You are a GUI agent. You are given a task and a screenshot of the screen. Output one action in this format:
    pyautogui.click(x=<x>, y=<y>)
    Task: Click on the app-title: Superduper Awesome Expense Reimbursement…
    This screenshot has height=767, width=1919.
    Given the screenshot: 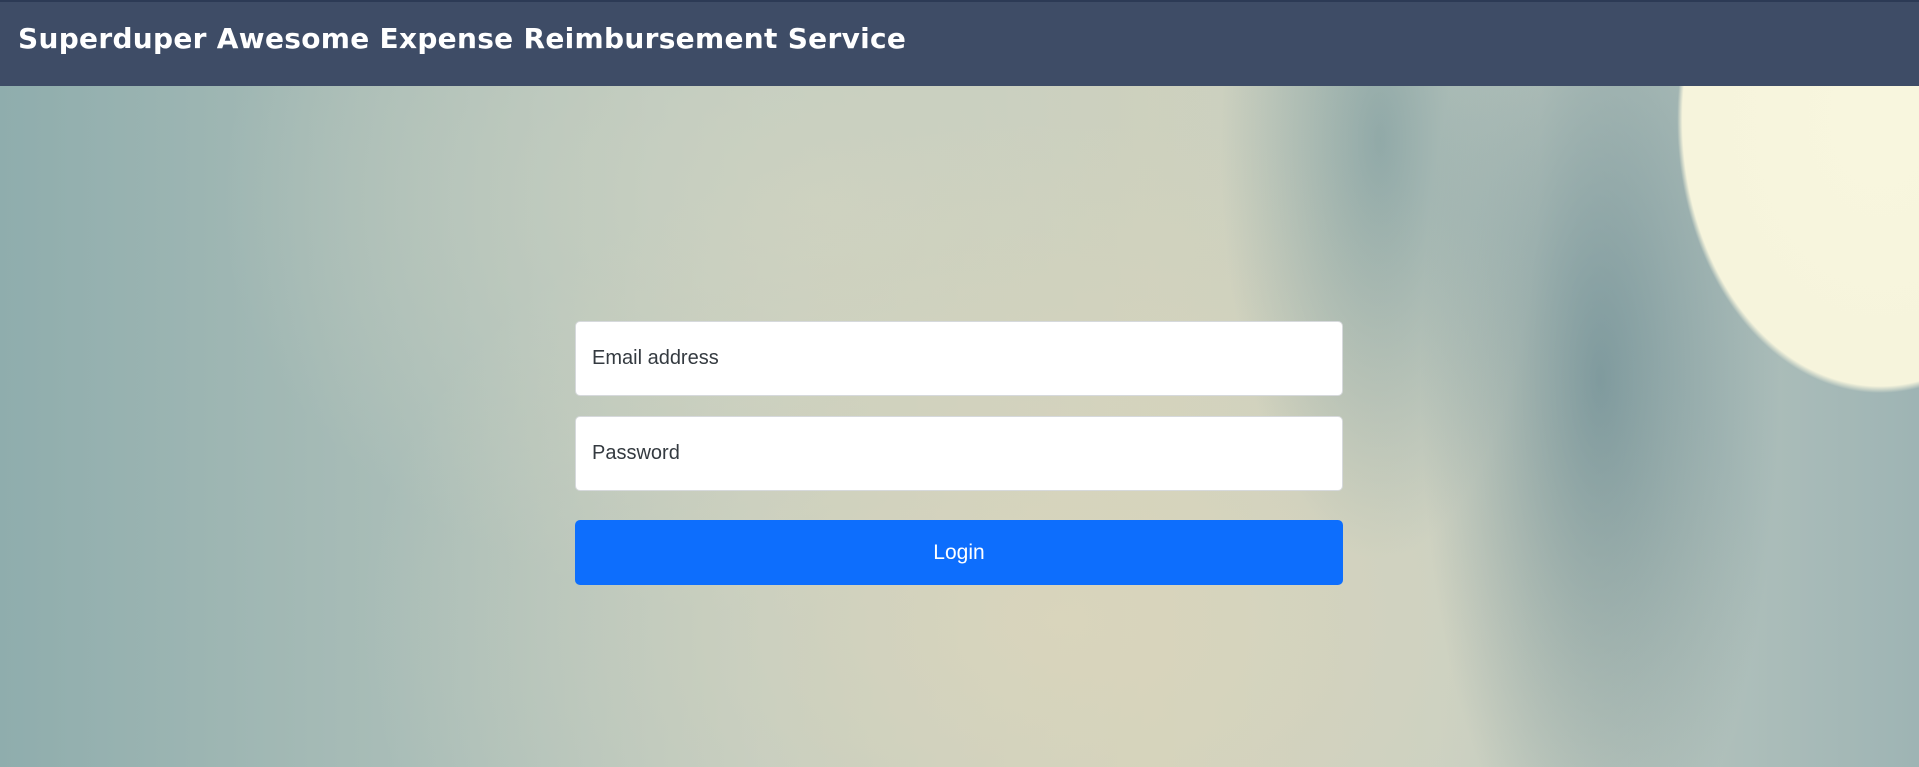 What is the action you would take?
    pyautogui.click(x=462, y=38)
    